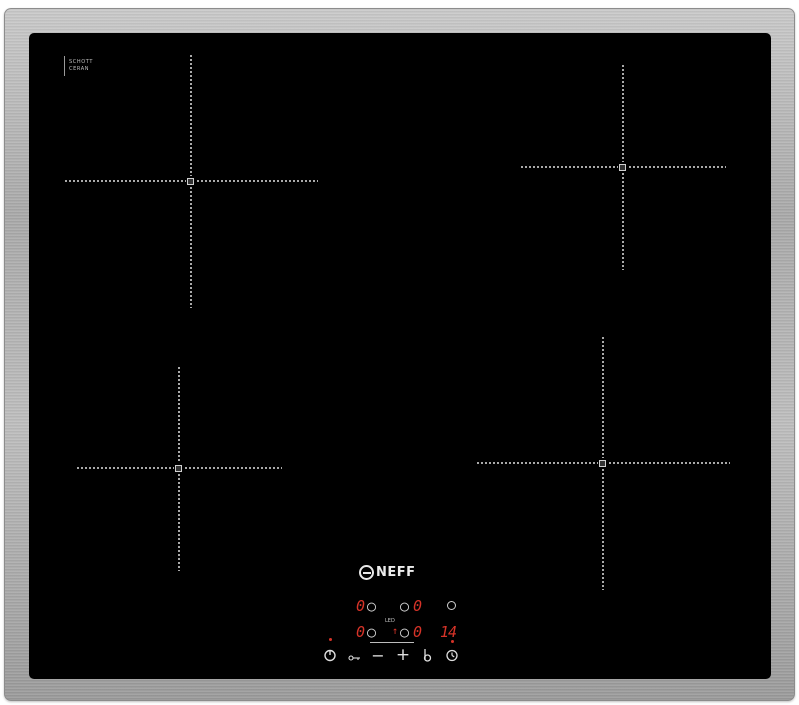 The height and width of the screenshot is (705, 799). Describe the element at coordinates (178, 468) in the screenshot. I see `zone-front-left-center-mark` at that location.